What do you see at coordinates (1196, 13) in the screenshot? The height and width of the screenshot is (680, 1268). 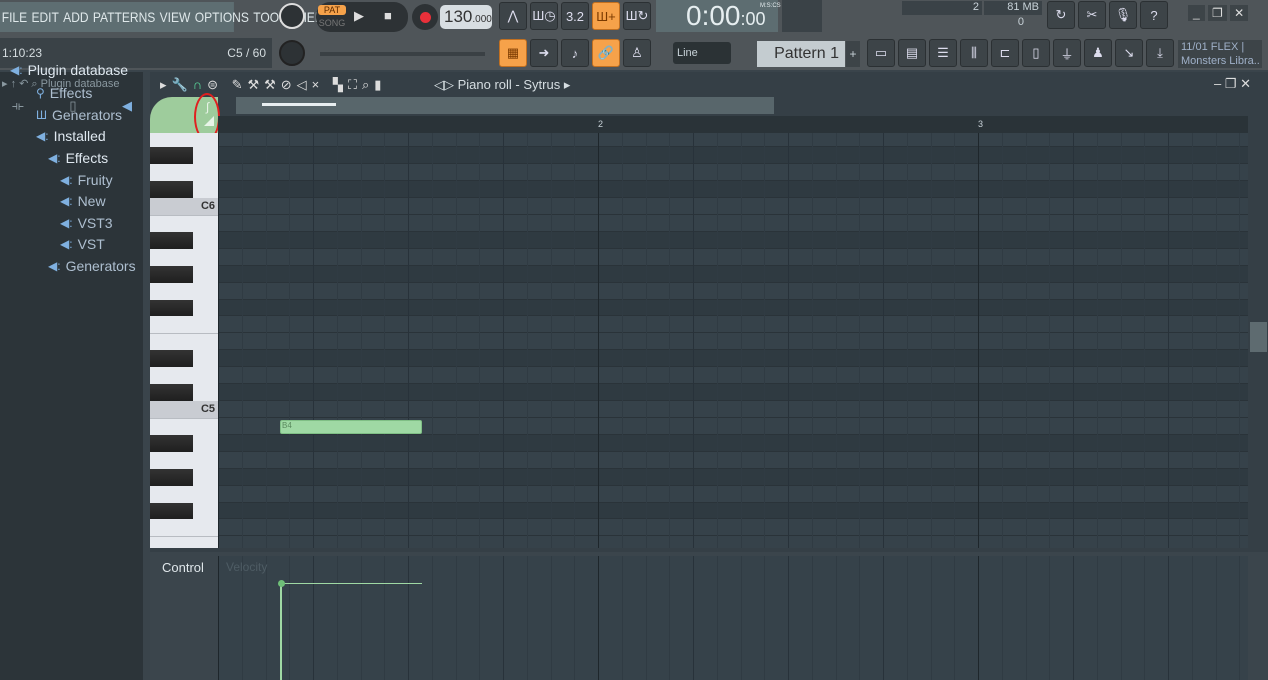 I see `minimize-button: _` at bounding box center [1196, 13].